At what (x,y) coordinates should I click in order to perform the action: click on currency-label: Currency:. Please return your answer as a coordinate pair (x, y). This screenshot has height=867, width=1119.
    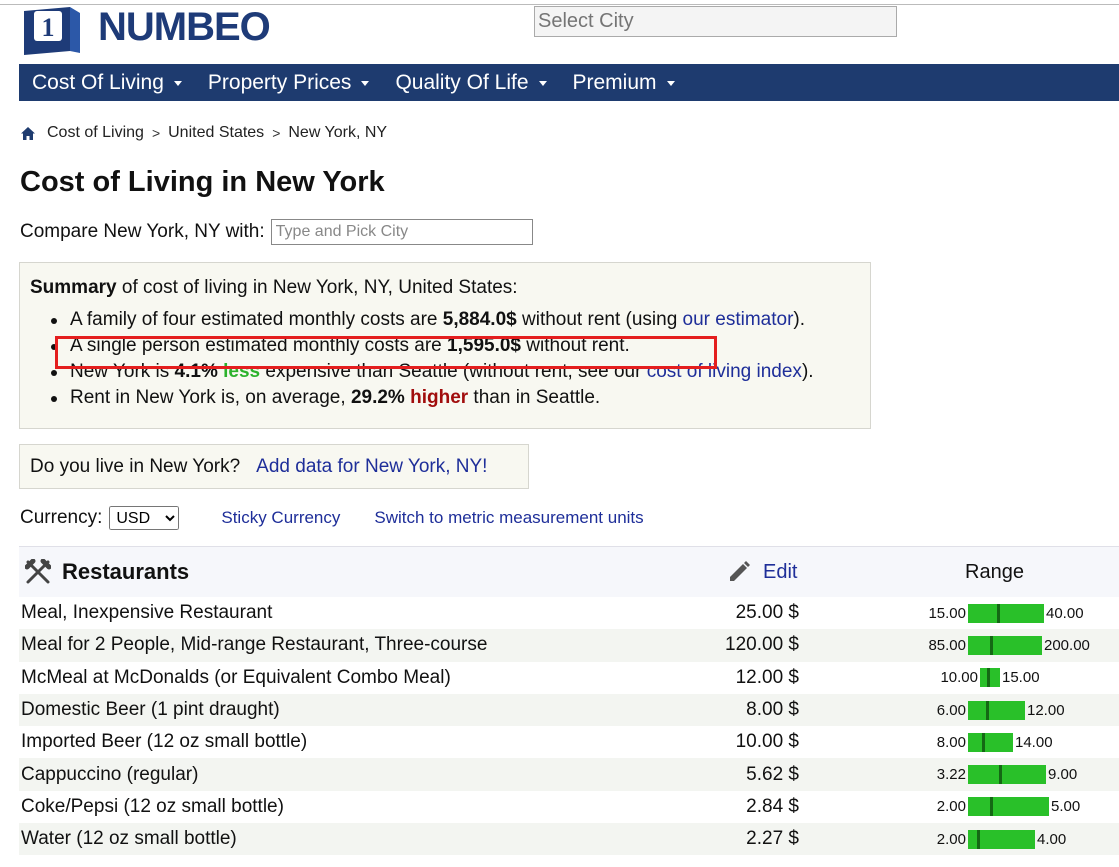
    Looking at the image, I should click on (61, 517).